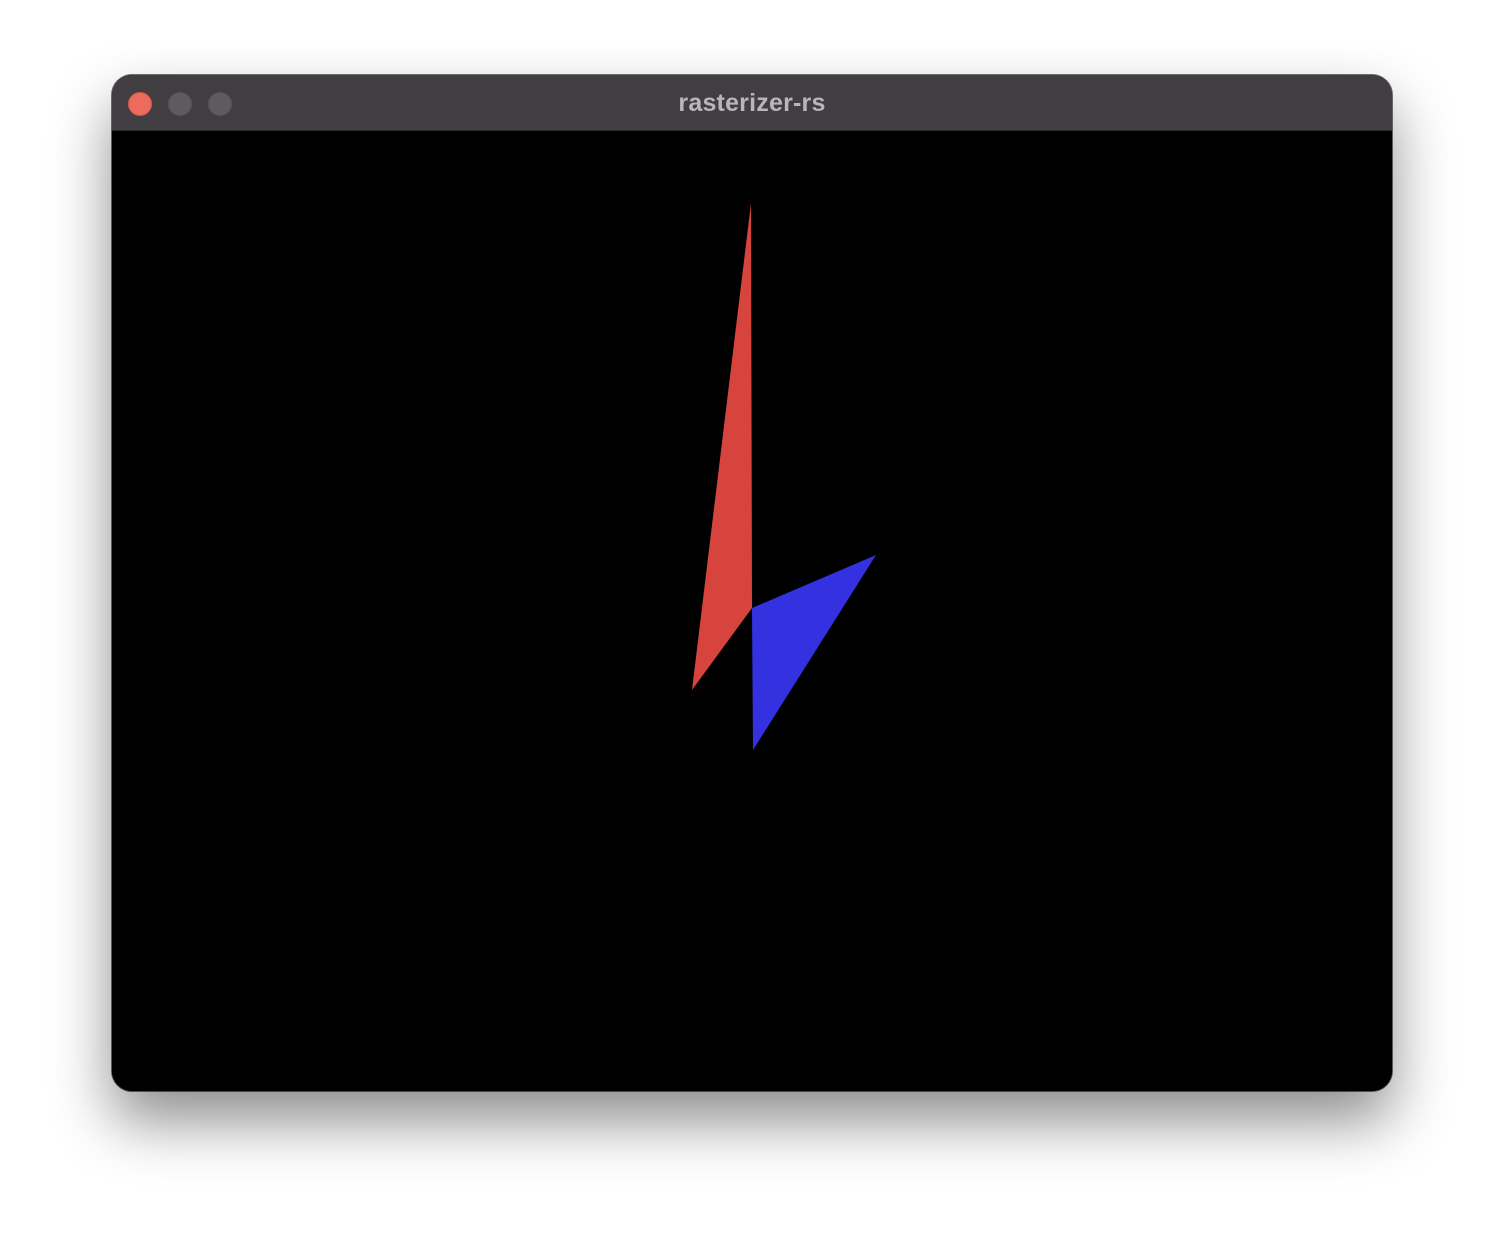 The image size is (1504, 1240). I want to click on window-title: rasterizer-rs, so click(752, 103).